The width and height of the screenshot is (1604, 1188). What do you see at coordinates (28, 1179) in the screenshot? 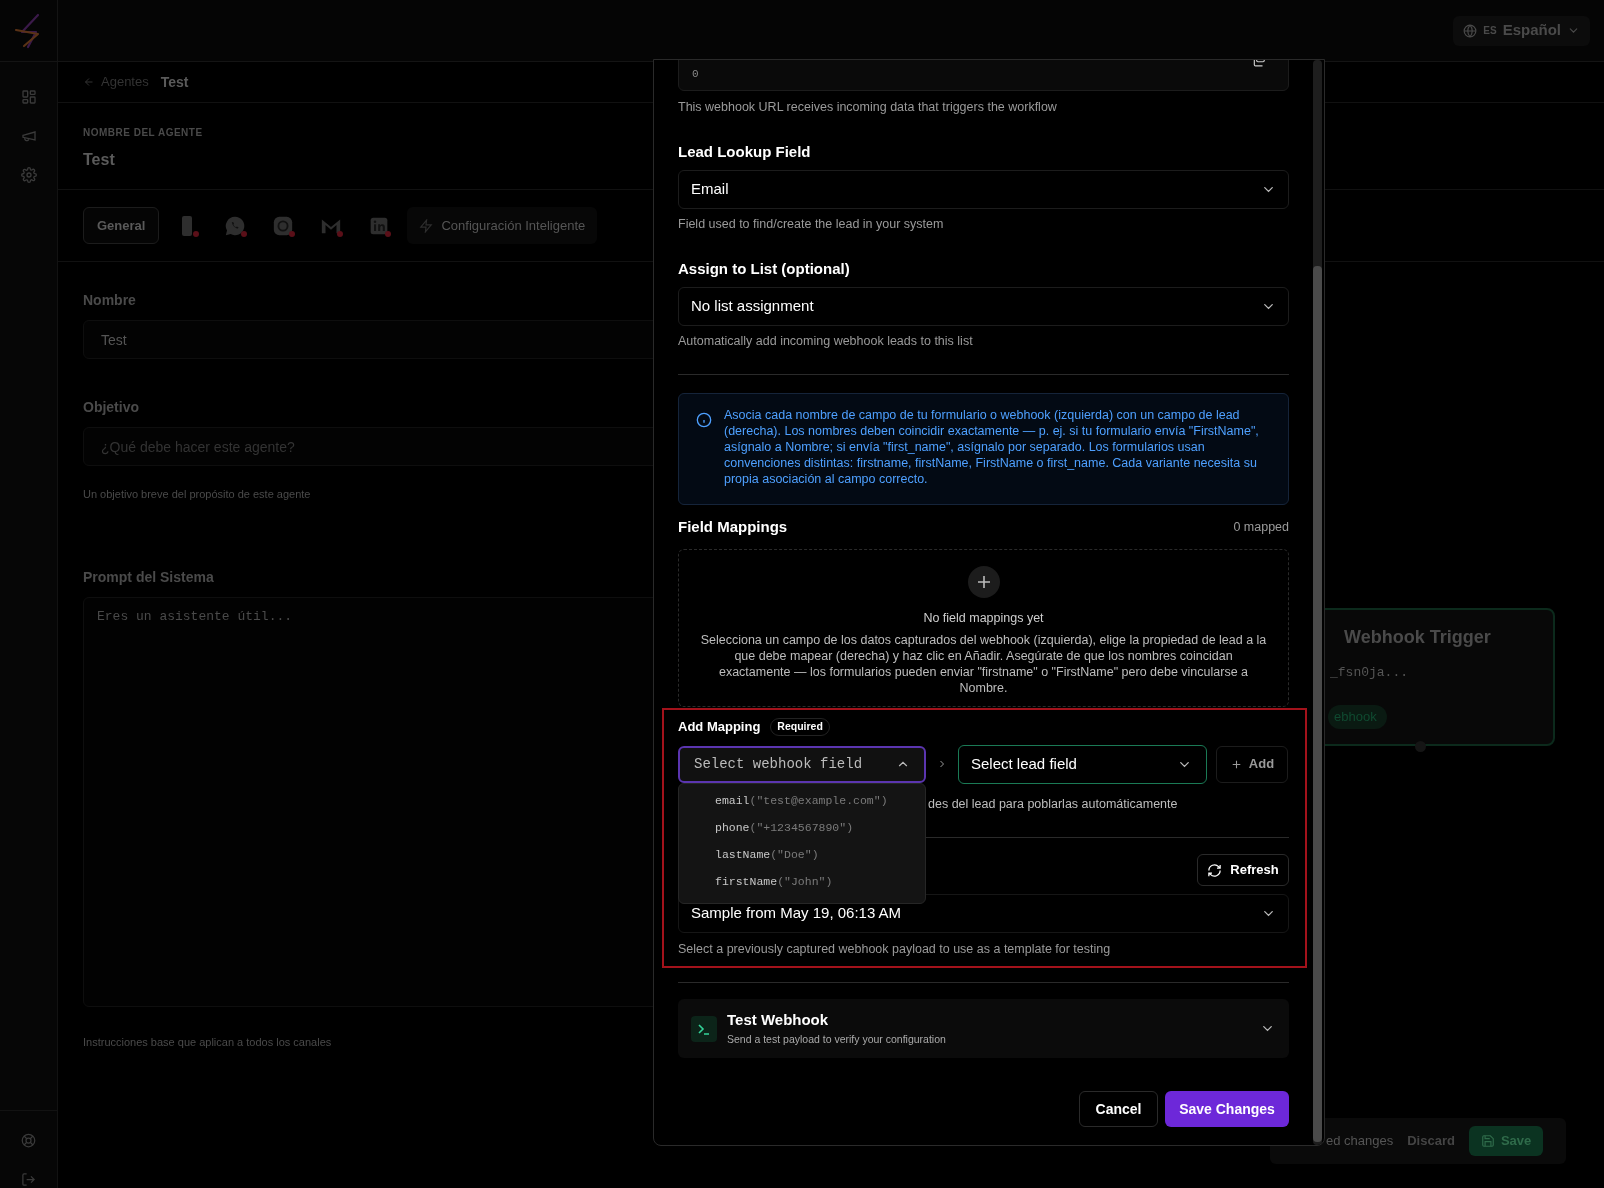
I see `logout-icon` at bounding box center [28, 1179].